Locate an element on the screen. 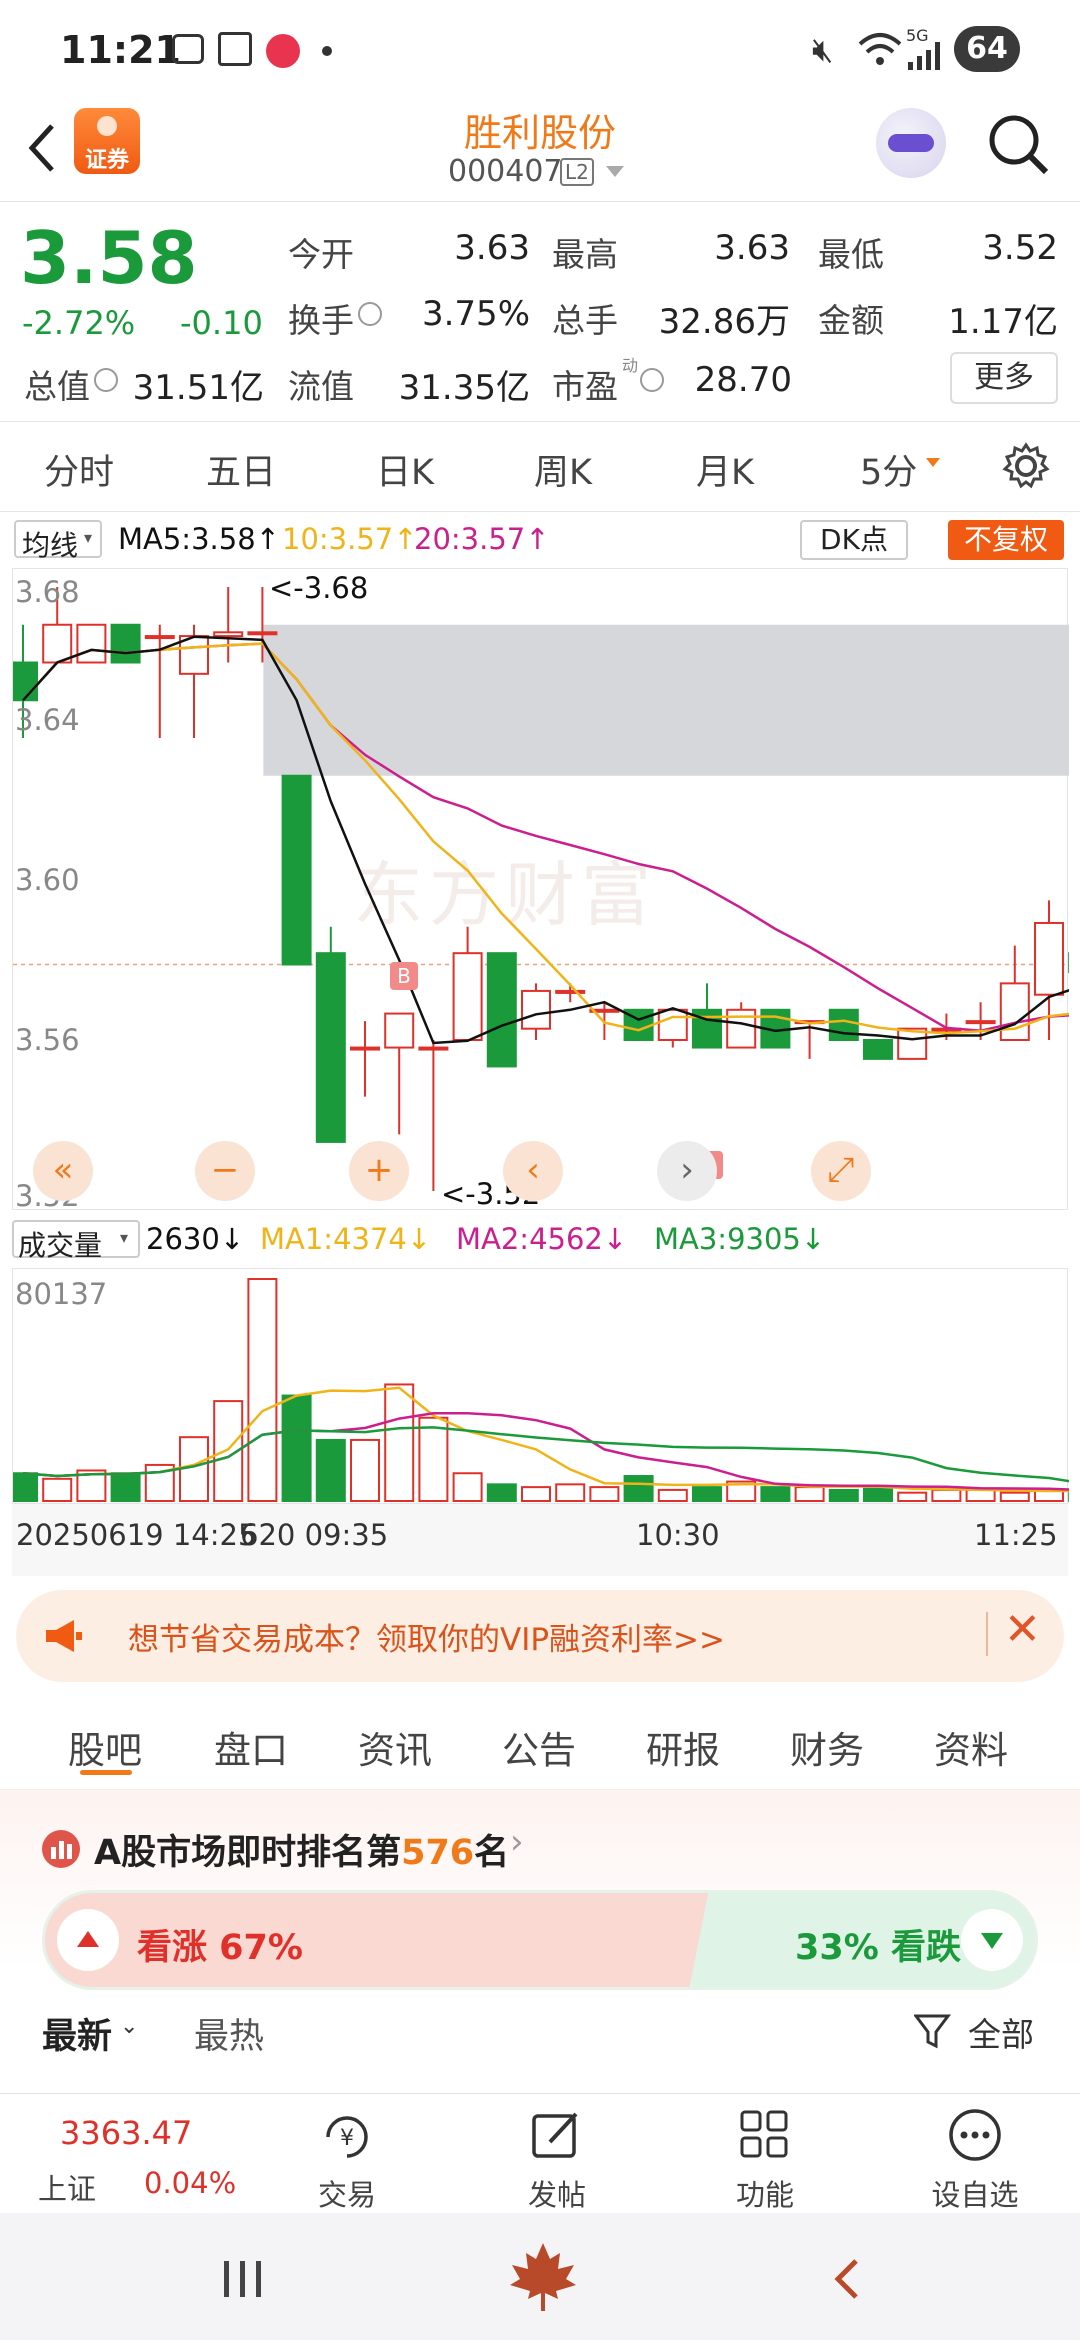 This screenshot has width=1080, height=2340. tab-five-day: 五日 is located at coordinates (241, 469).